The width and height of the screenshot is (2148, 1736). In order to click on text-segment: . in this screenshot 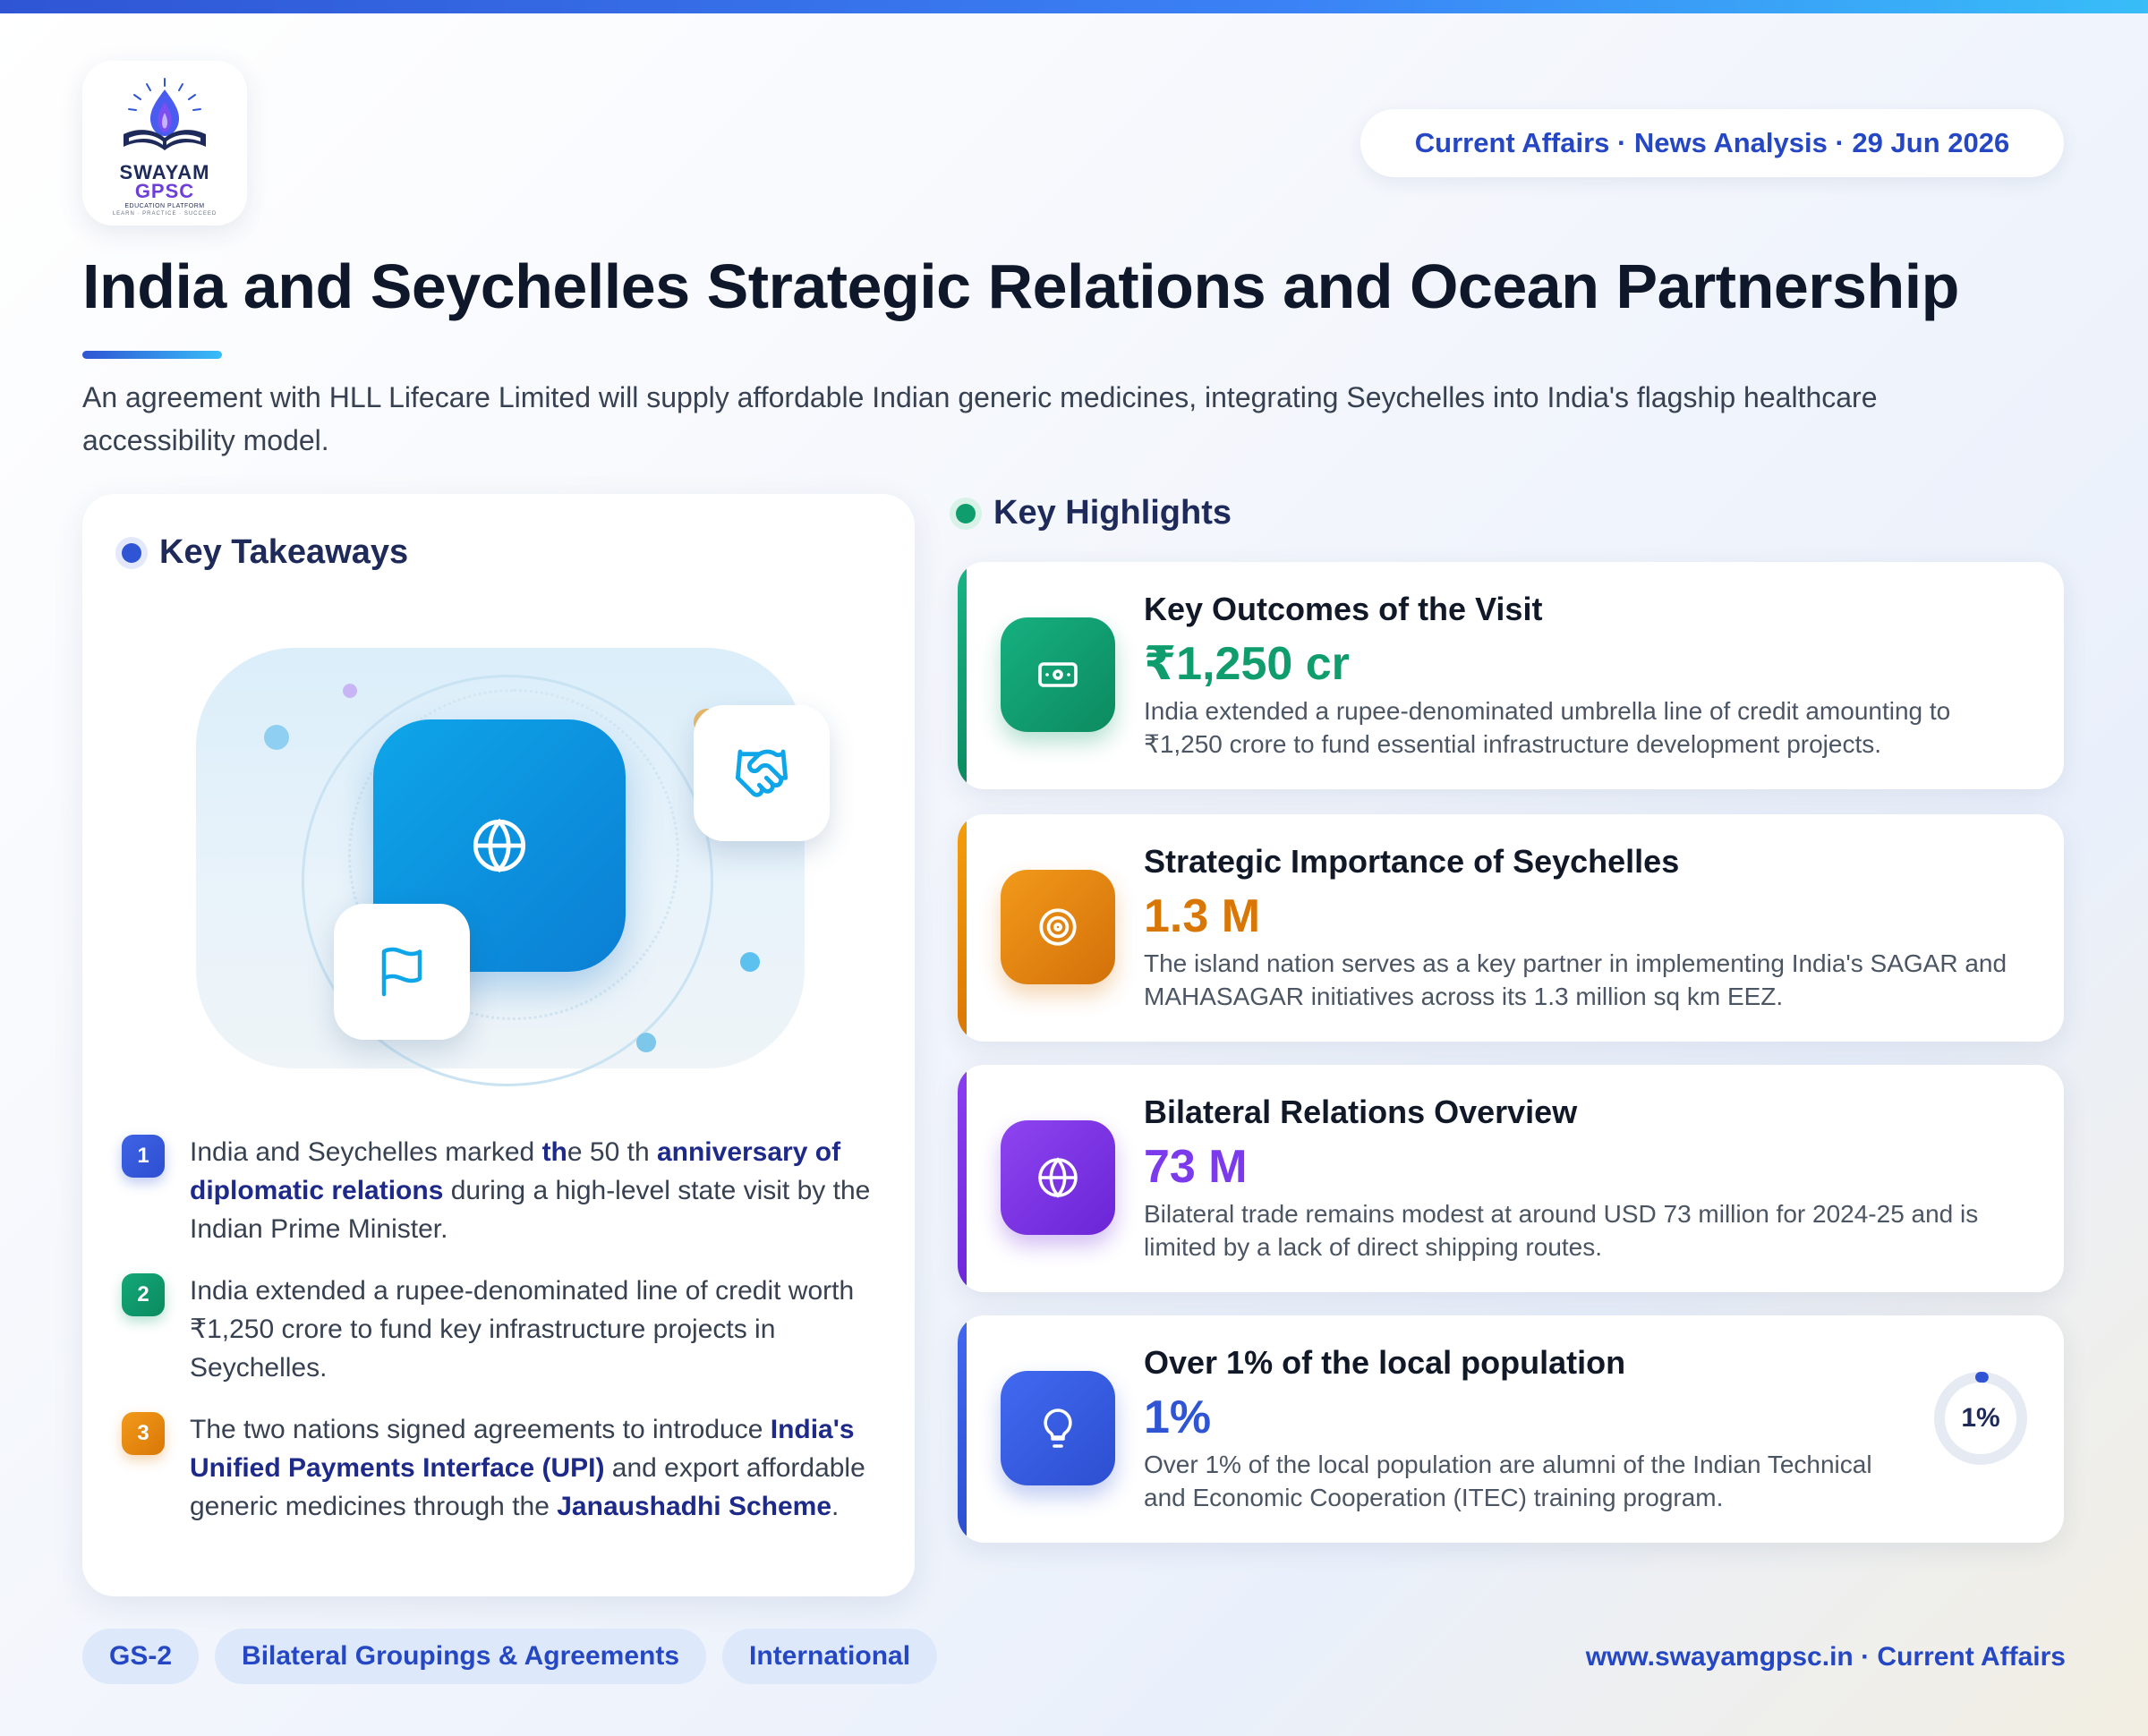, I will do `click(835, 1506)`.